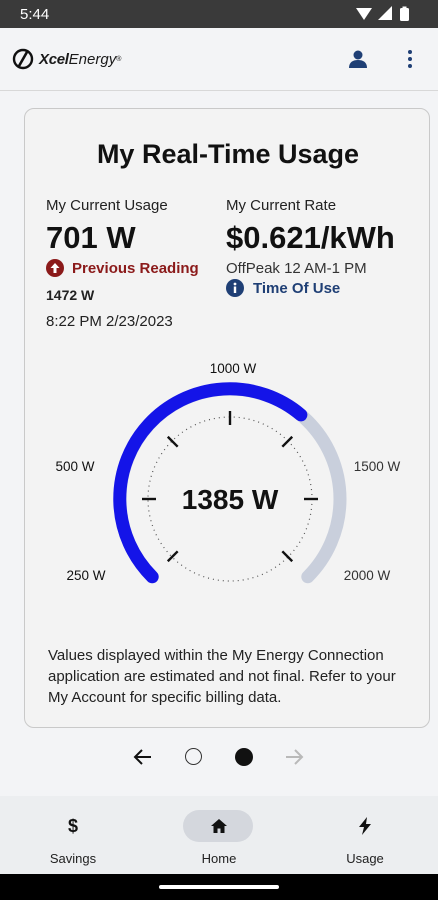 The height and width of the screenshot is (900, 438). Describe the element at coordinates (367, 575) in the screenshot. I see `gauge-label-2000: 2000 W` at that location.